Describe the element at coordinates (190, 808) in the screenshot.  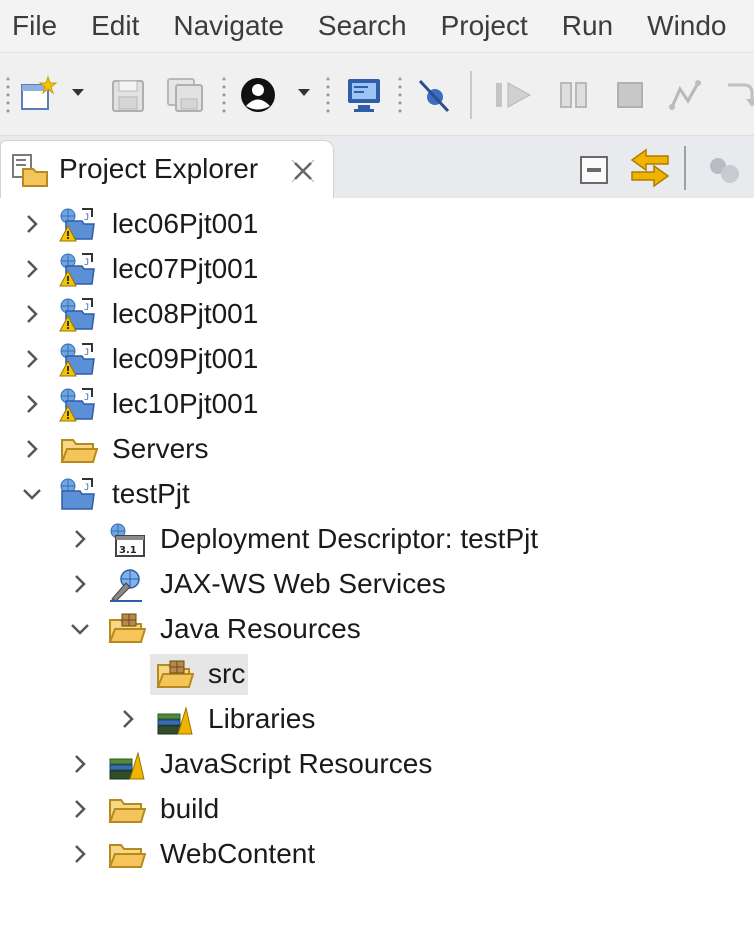
I see `tree-item-label: build` at that location.